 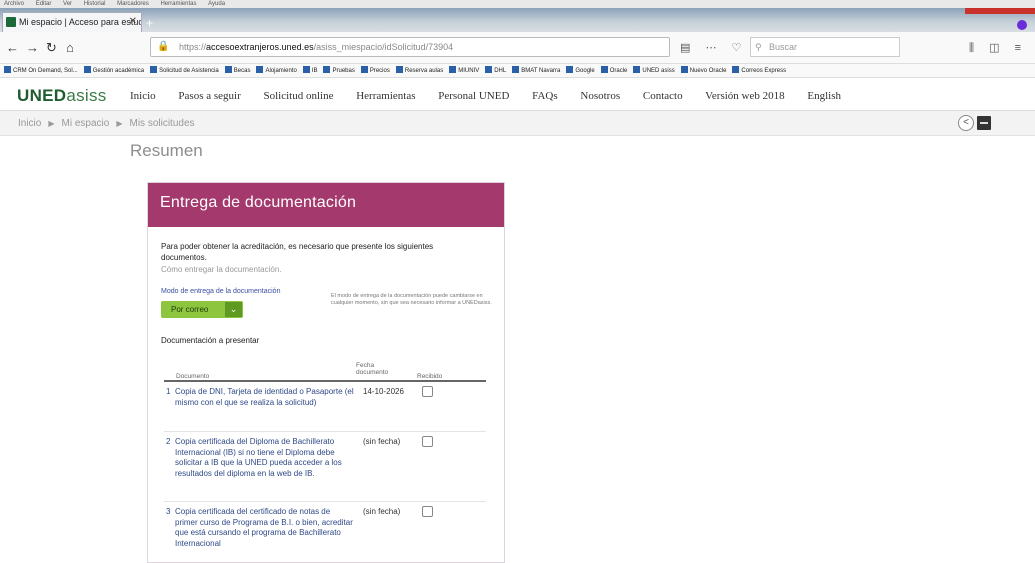 What do you see at coordinates (42, 95) in the screenshot?
I see `logo-bold: UNED` at bounding box center [42, 95].